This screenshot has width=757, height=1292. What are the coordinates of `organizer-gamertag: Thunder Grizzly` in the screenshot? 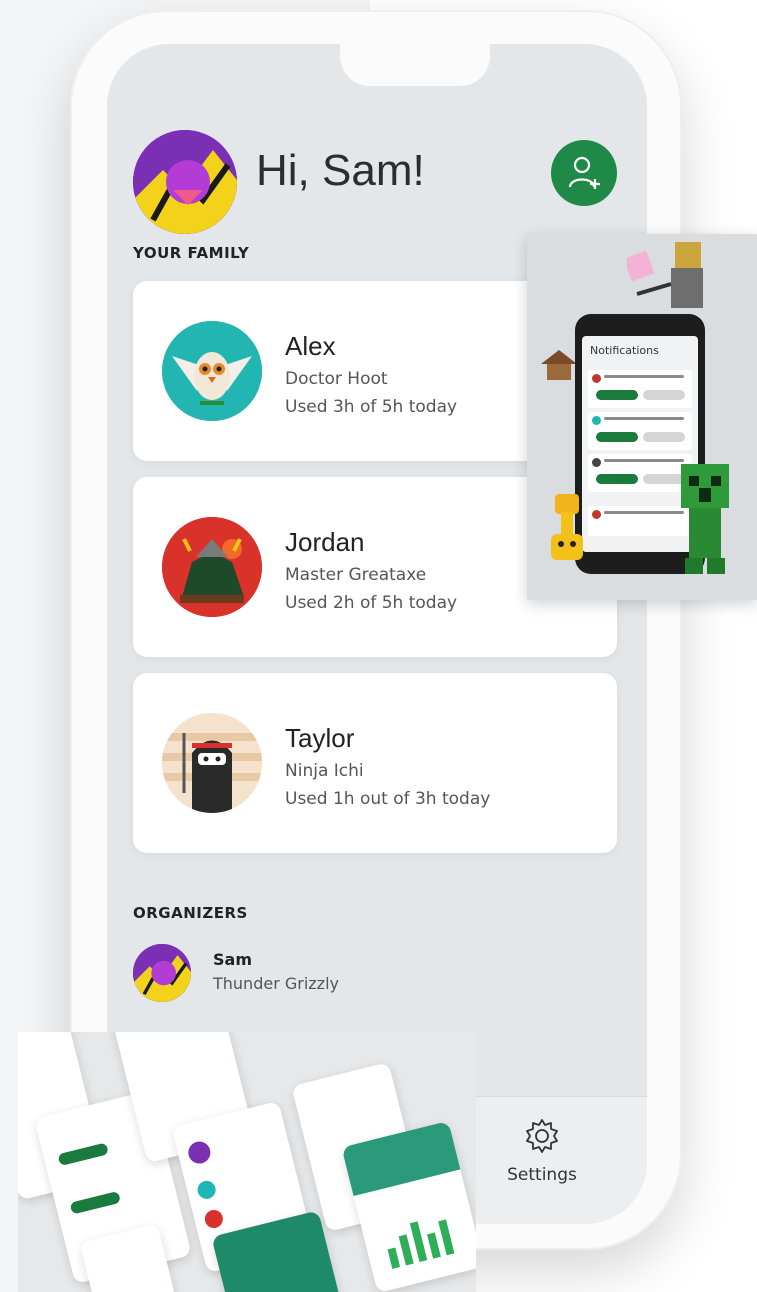 It's located at (276, 983).